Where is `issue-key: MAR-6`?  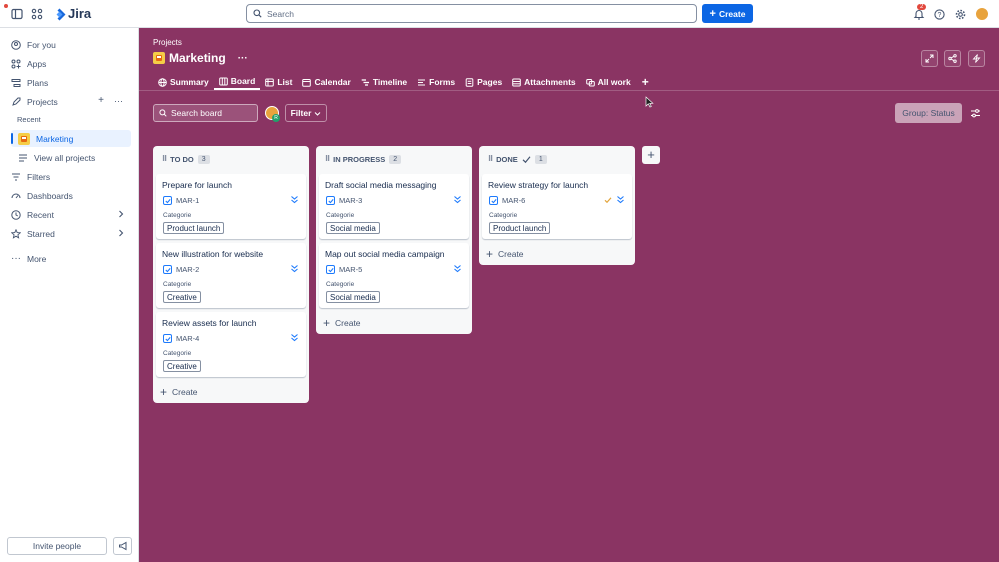
issue-key: MAR-6 is located at coordinates (513, 200).